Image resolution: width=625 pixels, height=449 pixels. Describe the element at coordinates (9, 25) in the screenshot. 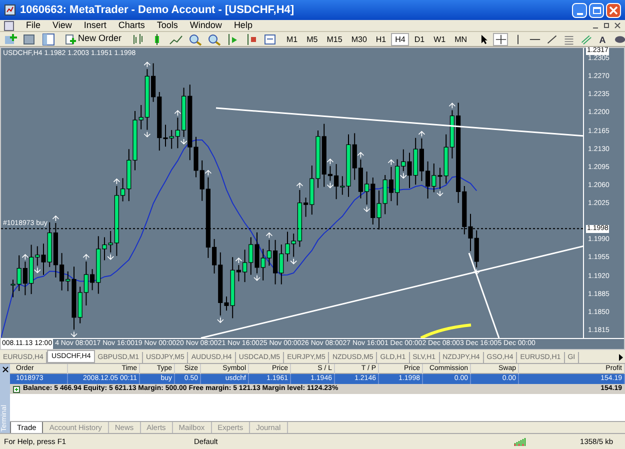

I see `document-icon` at that location.